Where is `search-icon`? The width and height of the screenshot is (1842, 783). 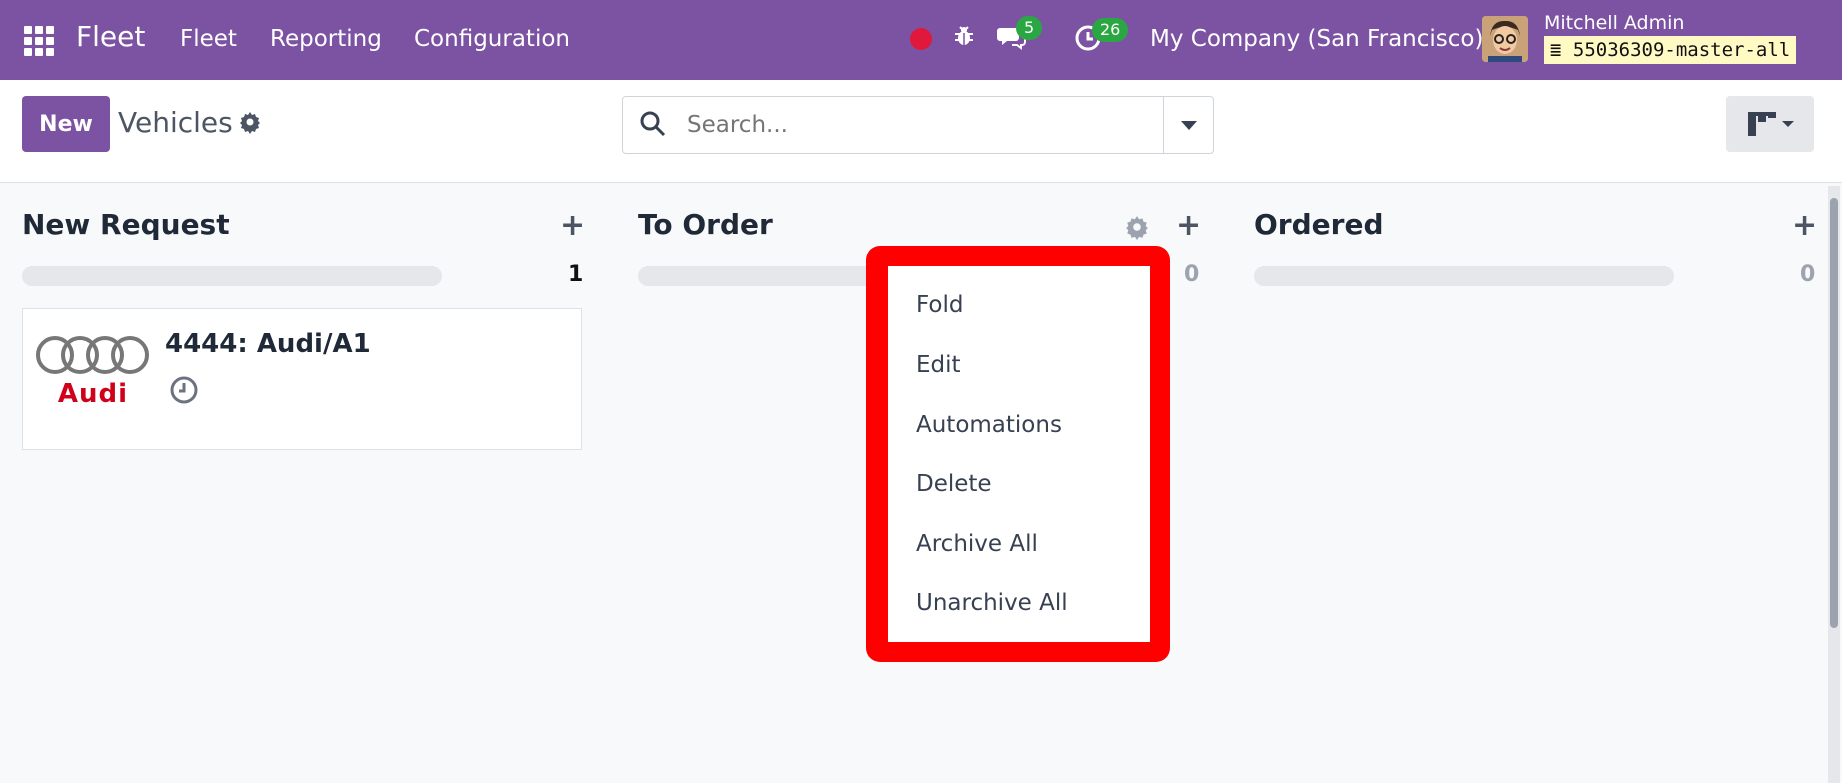
search-icon is located at coordinates (653, 124).